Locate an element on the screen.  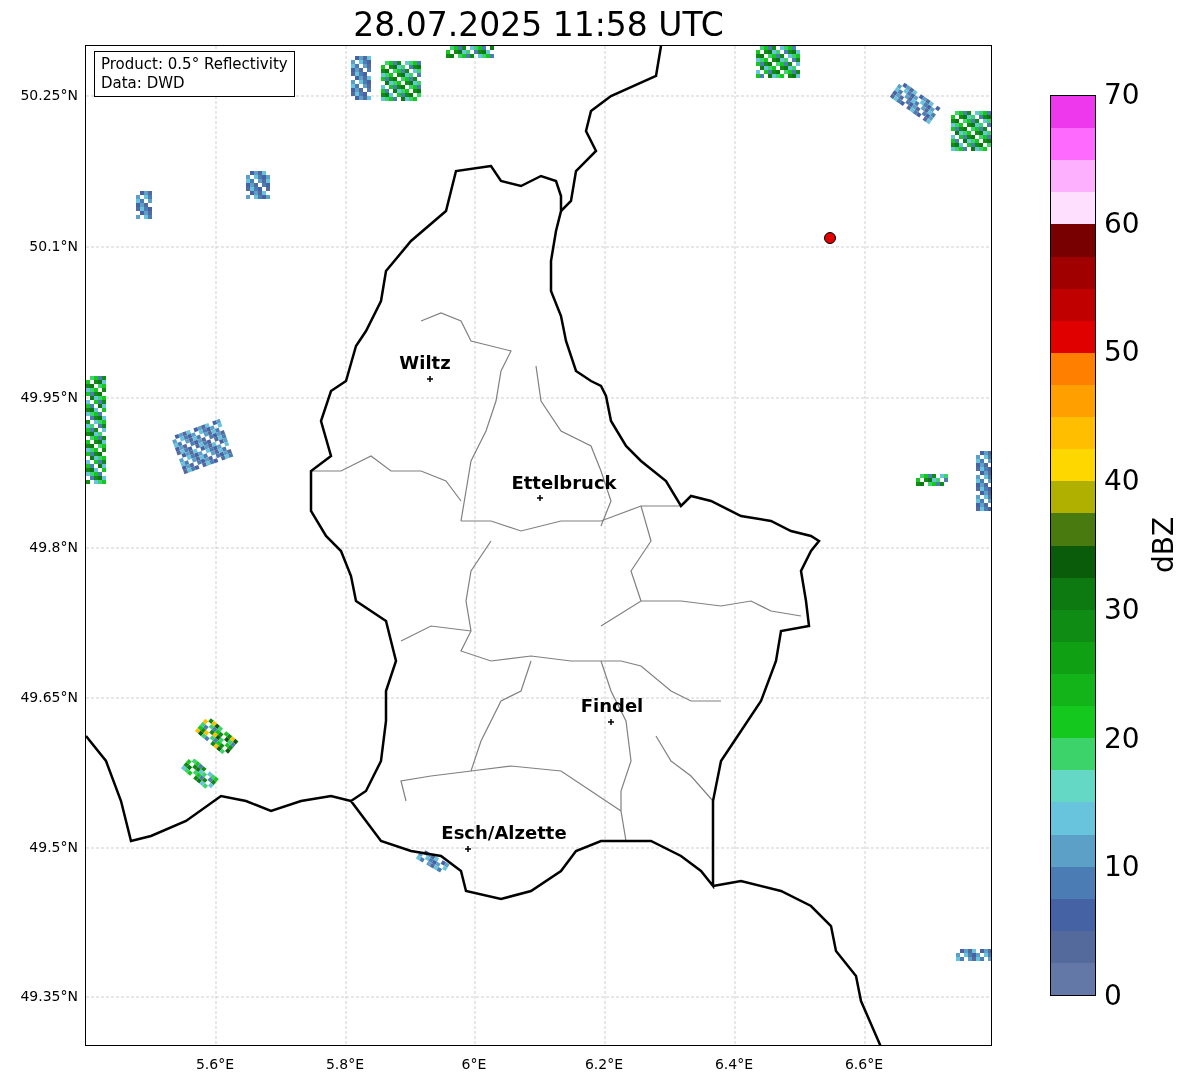
colorbar-tick-label: 0 is located at coordinates (1113, 996).